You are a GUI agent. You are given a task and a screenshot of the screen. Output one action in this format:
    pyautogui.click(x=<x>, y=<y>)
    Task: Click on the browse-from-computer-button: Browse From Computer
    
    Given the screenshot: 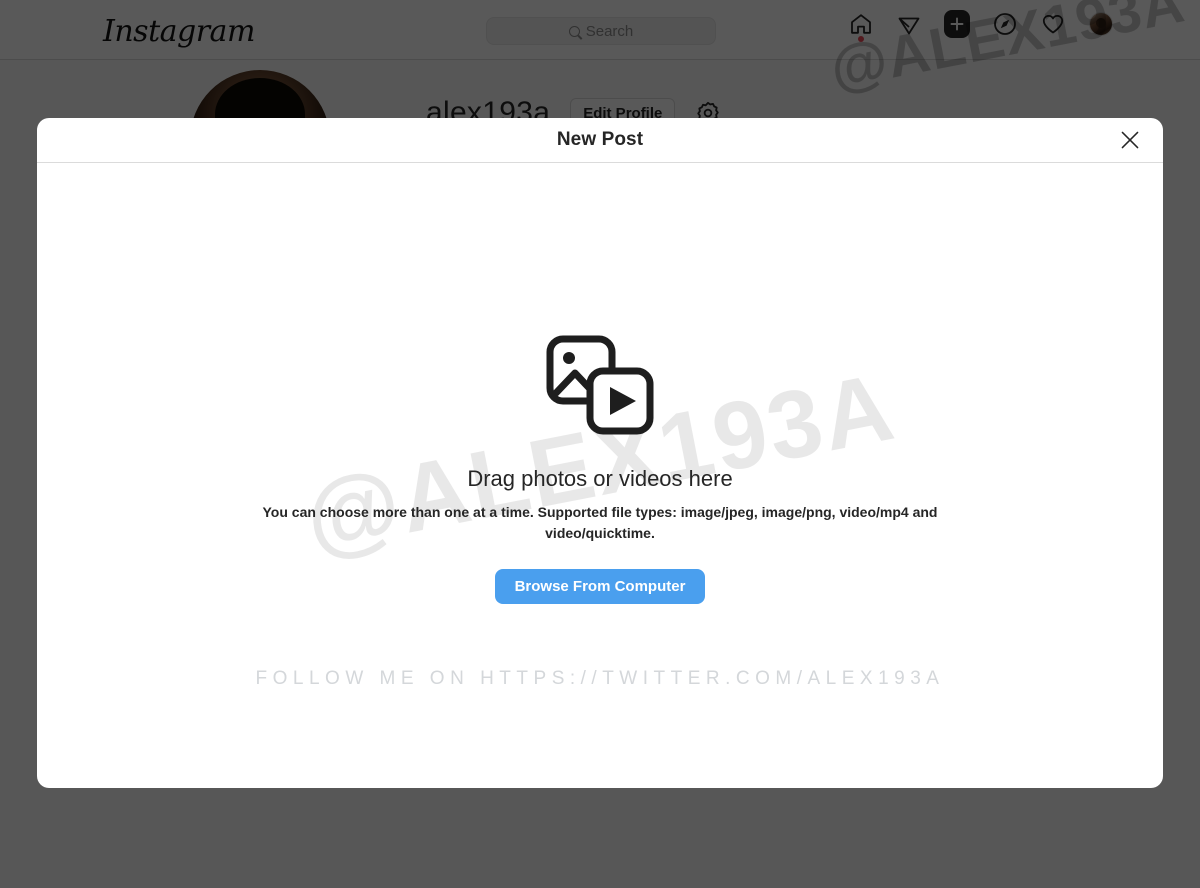 What is the action you would take?
    pyautogui.click(x=600, y=586)
    